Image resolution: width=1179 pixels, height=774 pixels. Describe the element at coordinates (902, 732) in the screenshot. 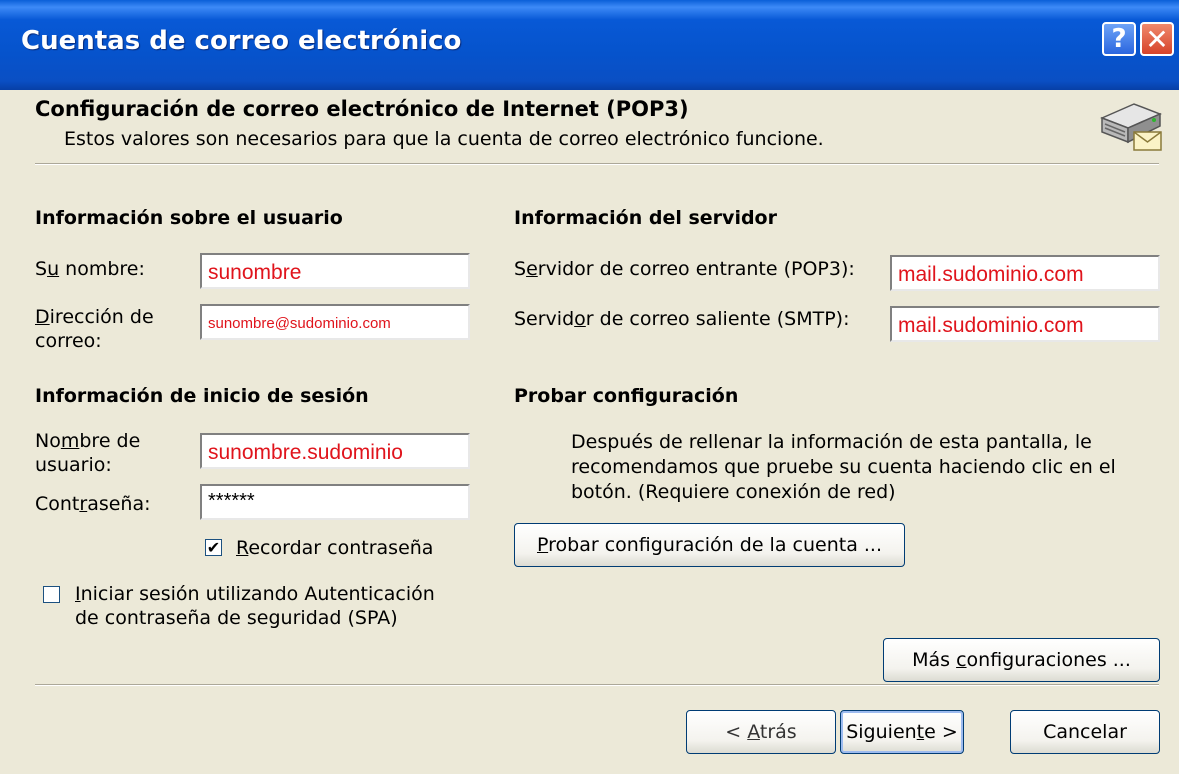

I see `next-button: Siguiente >` at that location.